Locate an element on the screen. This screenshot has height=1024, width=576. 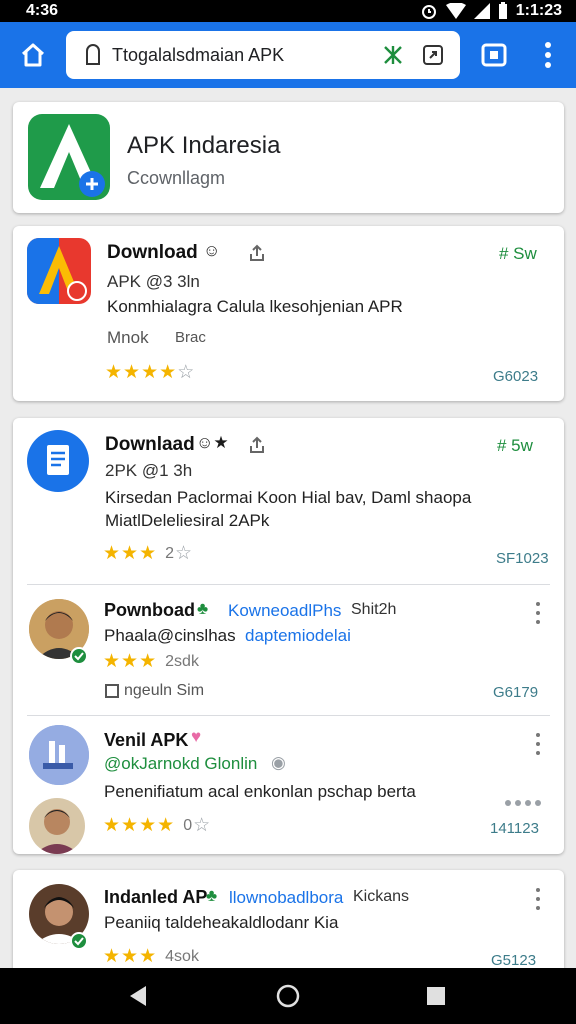
app-desc-1: Konmhialagra Calula lkesohjenian APR is located at coordinates (255, 306).